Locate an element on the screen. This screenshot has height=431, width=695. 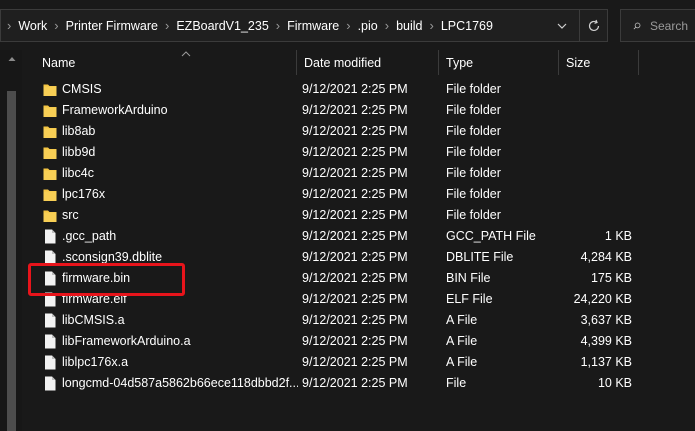
breadcrumb-printer-firmware: Printer Firmware is located at coordinates (112, 26).